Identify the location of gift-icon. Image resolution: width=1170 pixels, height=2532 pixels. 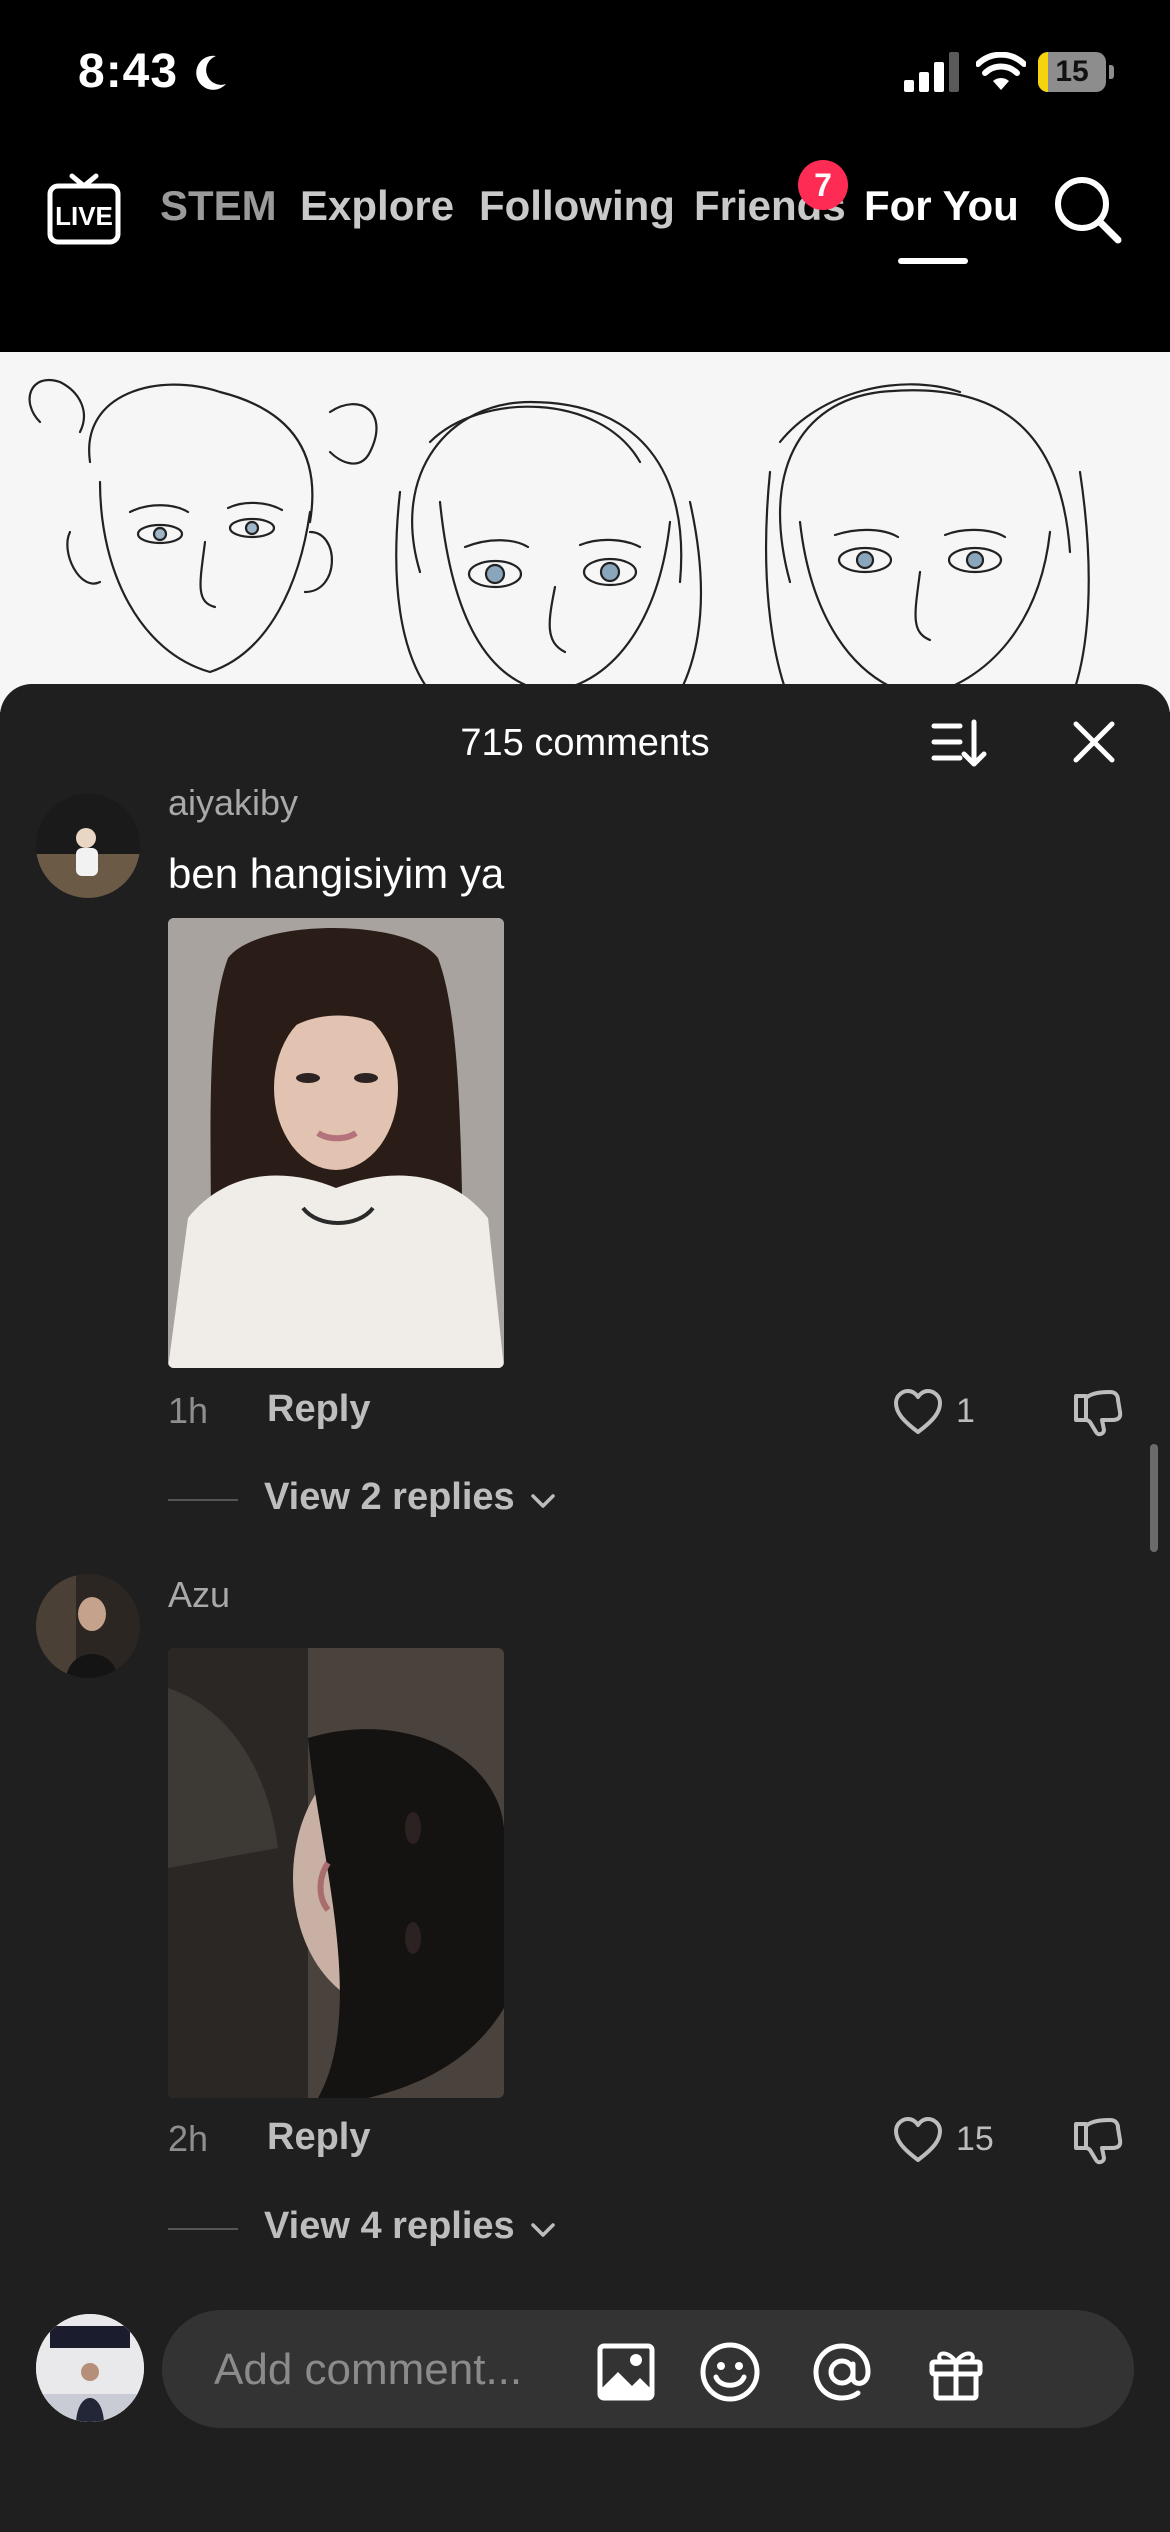
(956, 2372).